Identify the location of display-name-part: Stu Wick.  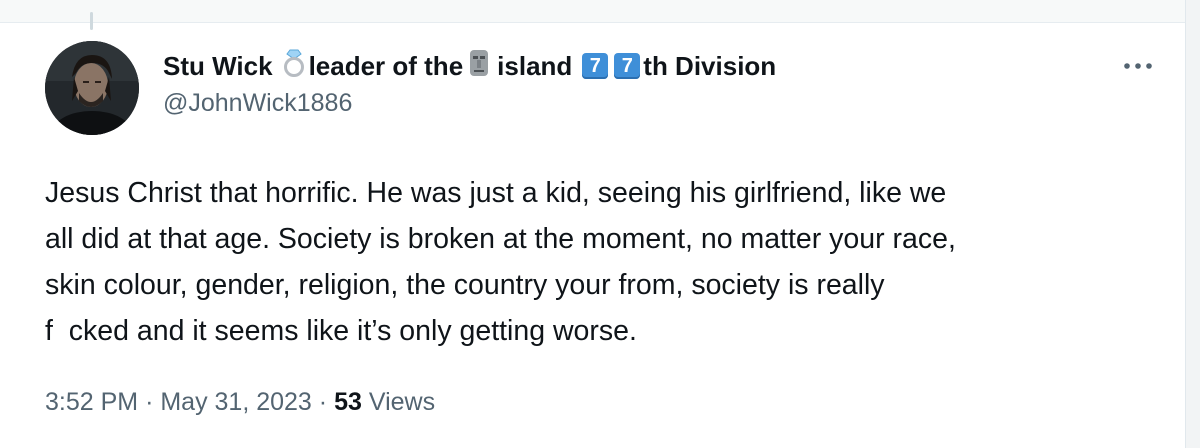
(218, 65).